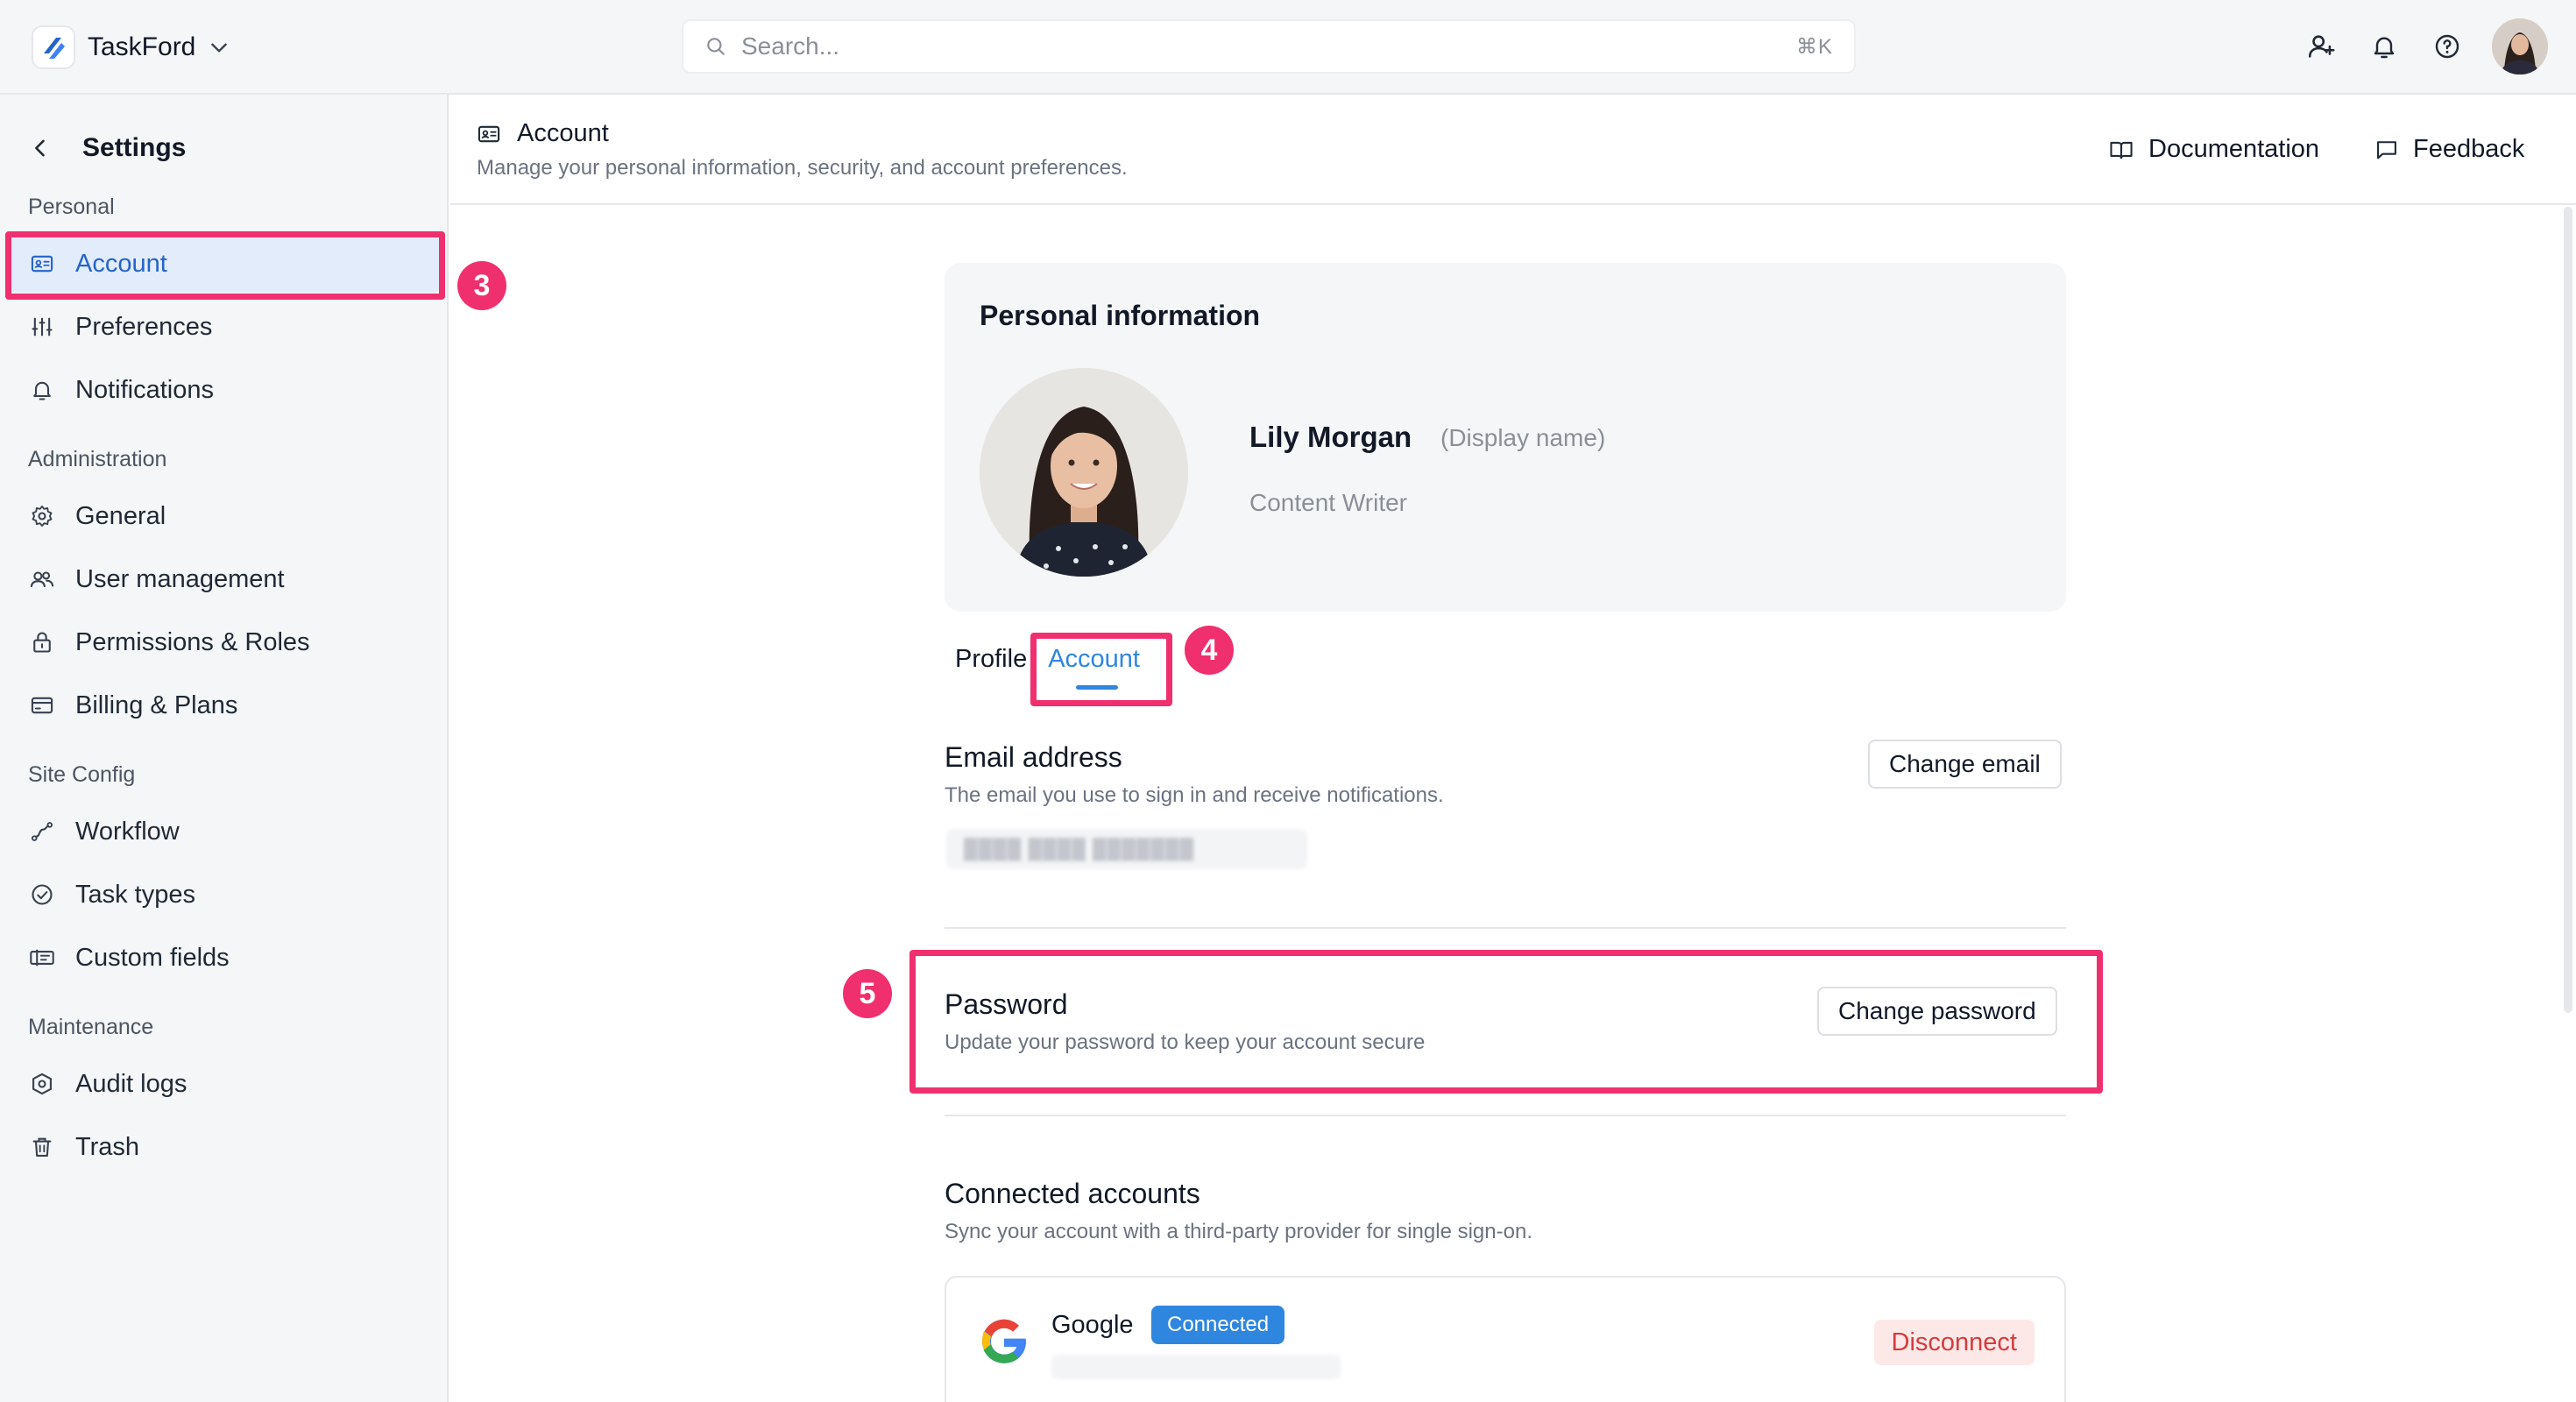 This screenshot has width=2576, height=1402. What do you see at coordinates (42, 516) in the screenshot?
I see `gear-icon` at bounding box center [42, 516].